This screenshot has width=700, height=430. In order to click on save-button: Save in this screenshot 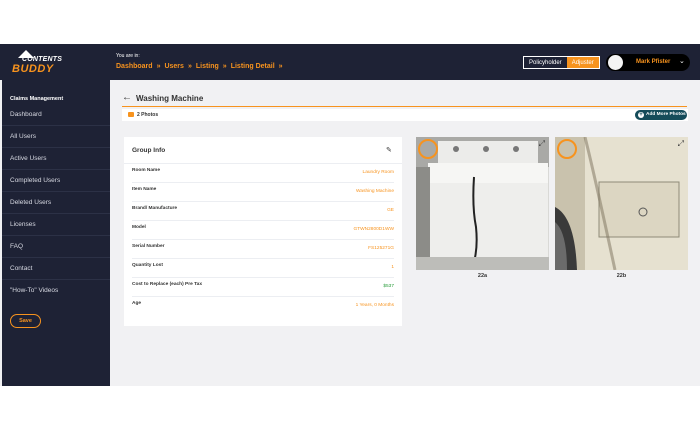, I will do `click(25, 321)`.